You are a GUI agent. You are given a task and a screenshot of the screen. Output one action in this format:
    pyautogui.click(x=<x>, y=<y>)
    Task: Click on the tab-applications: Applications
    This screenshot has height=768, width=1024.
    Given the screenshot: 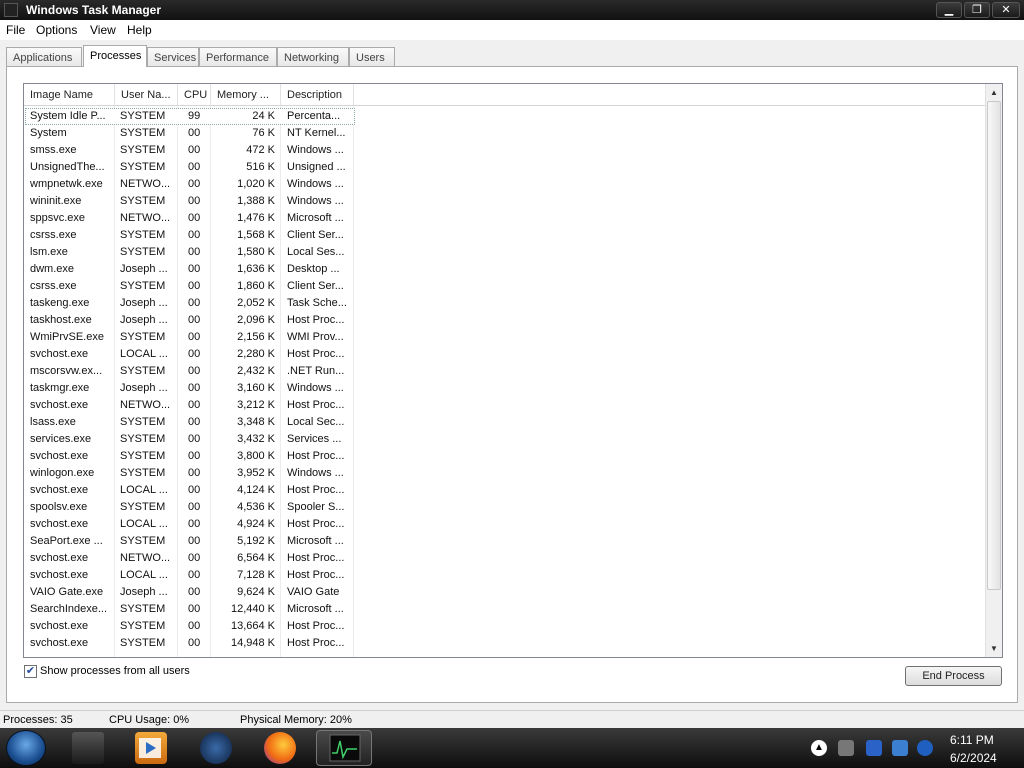 What is the action you would take?
    pyautogui.click(x=44, y=57)
    